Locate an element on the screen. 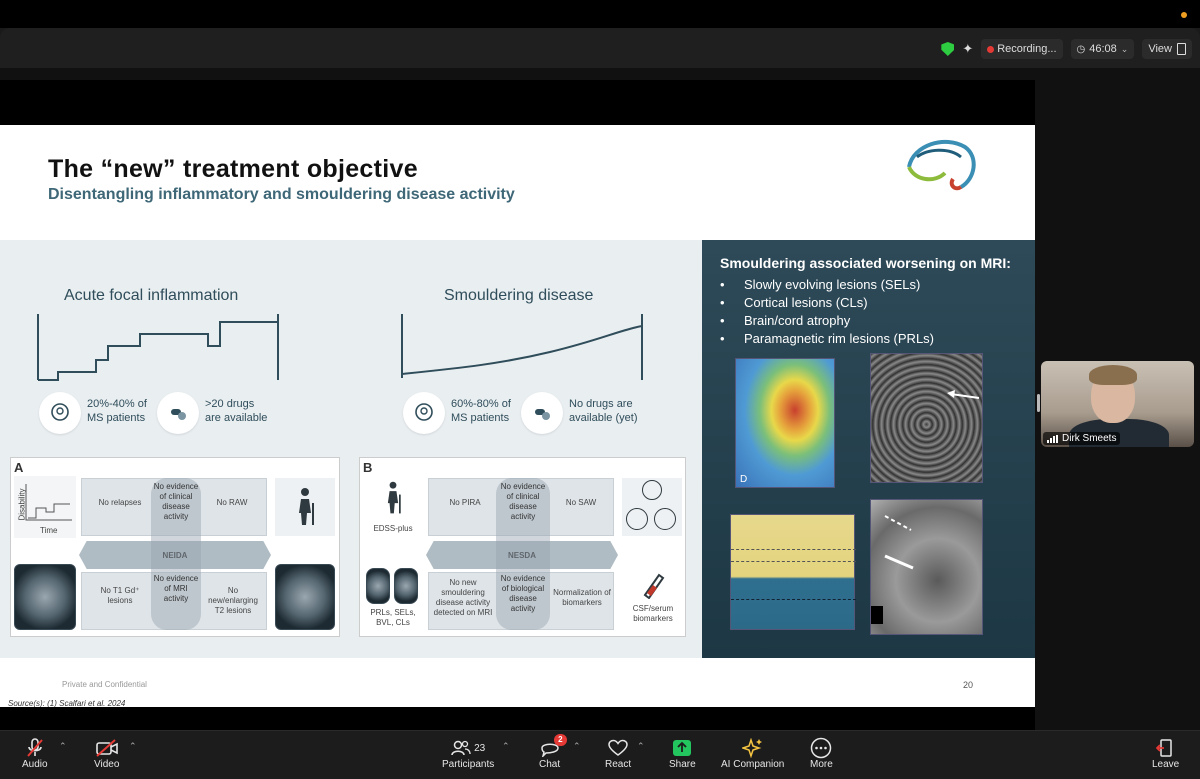 This screenshot has width=1200, height=779. watch-icon is located at coordinates (665, 519).